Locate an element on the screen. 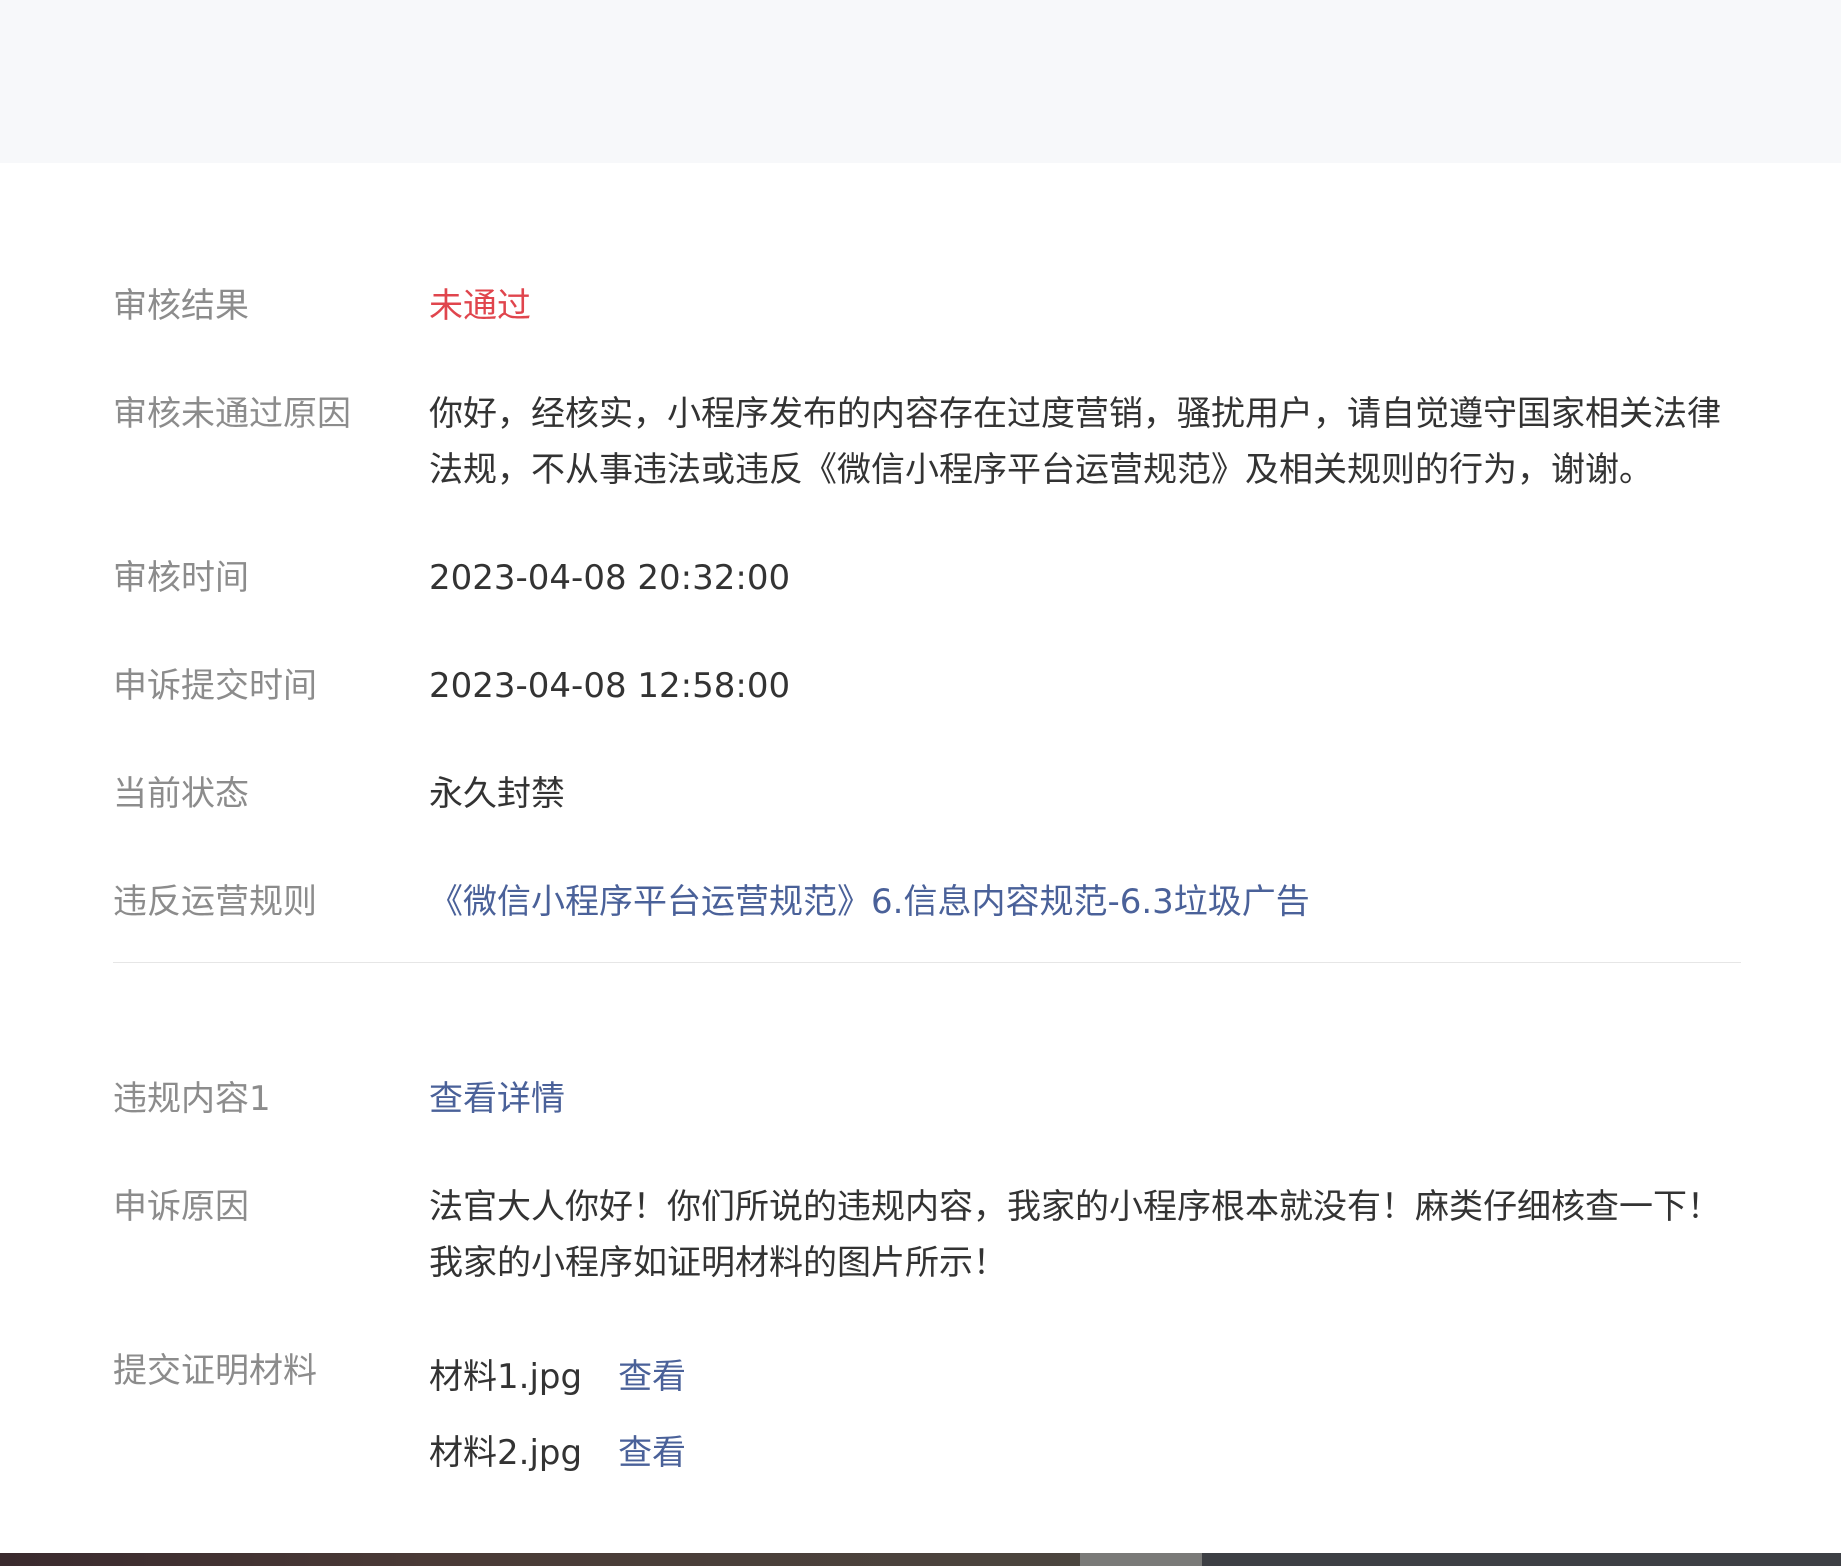  review-result-row: 审核结果 未通过 is located at coordinates (927, 306).